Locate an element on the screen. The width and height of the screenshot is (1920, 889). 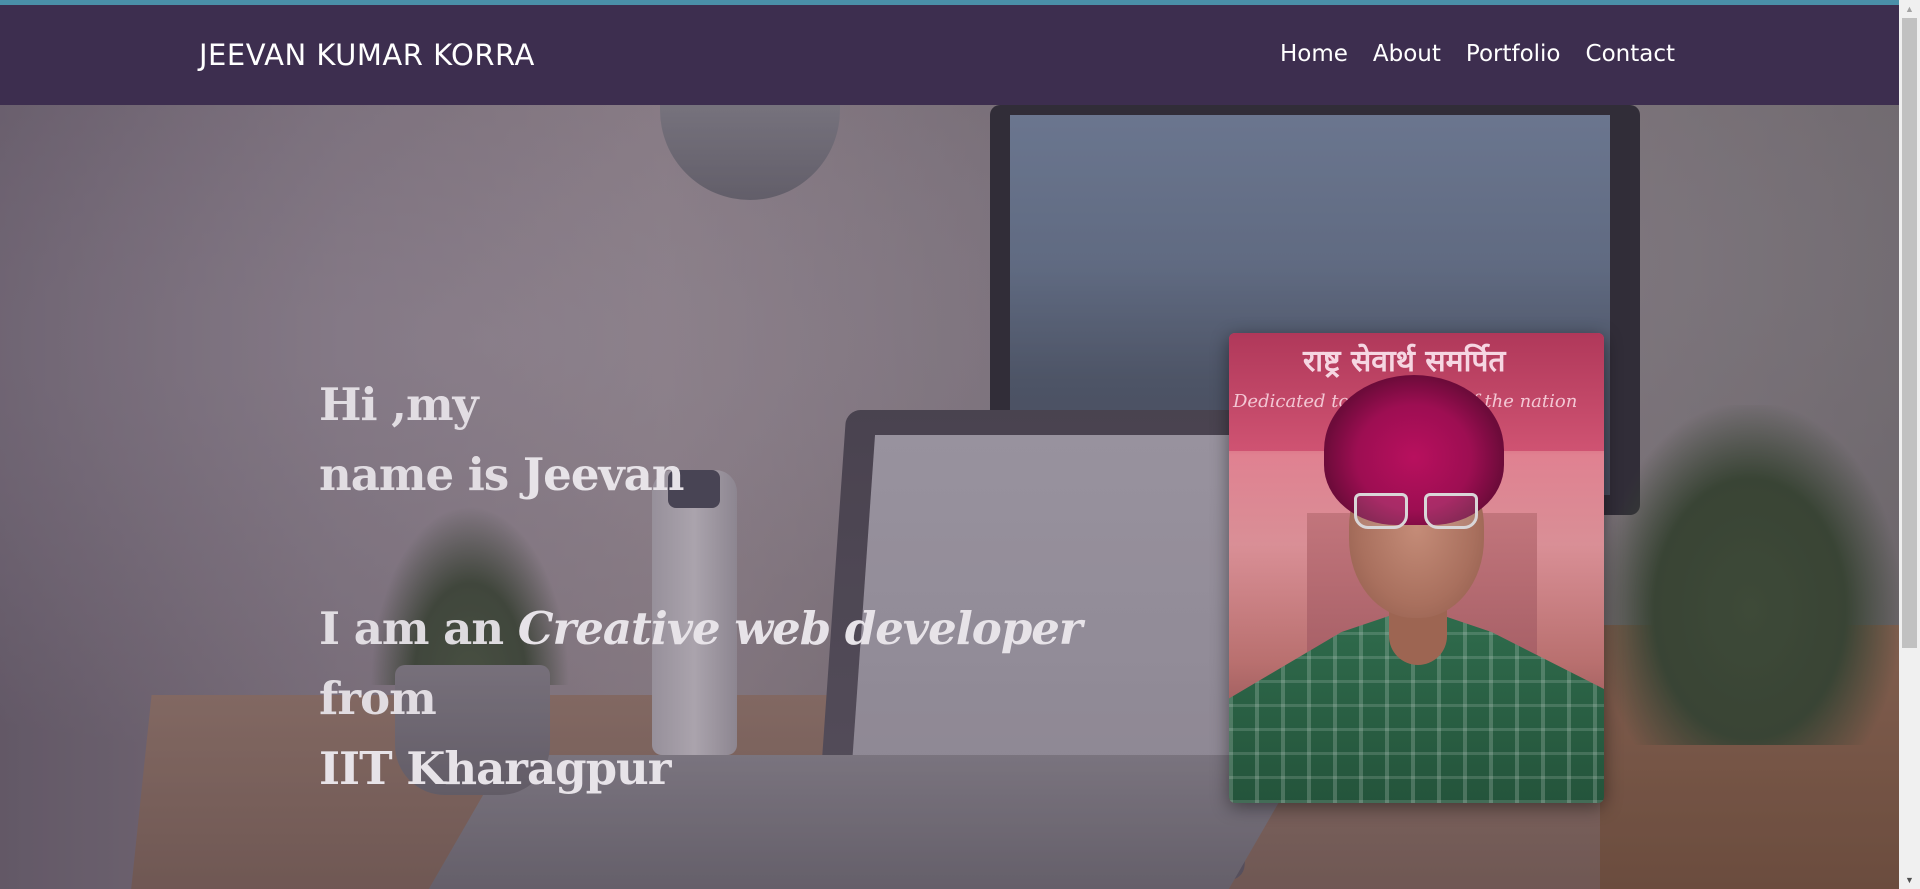
scrollbar-thumb is located at coordinates (1909, 333).